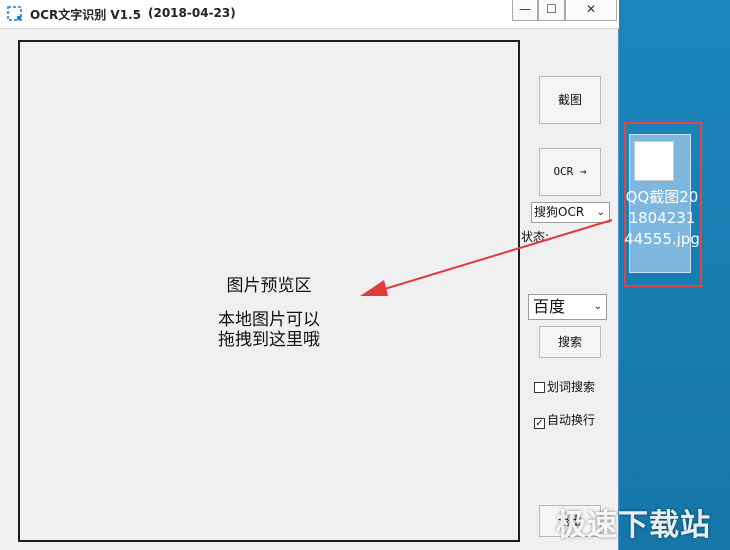  I want to click on preview-hint-line2: 拖拽到这里哦, so click(269, 340).